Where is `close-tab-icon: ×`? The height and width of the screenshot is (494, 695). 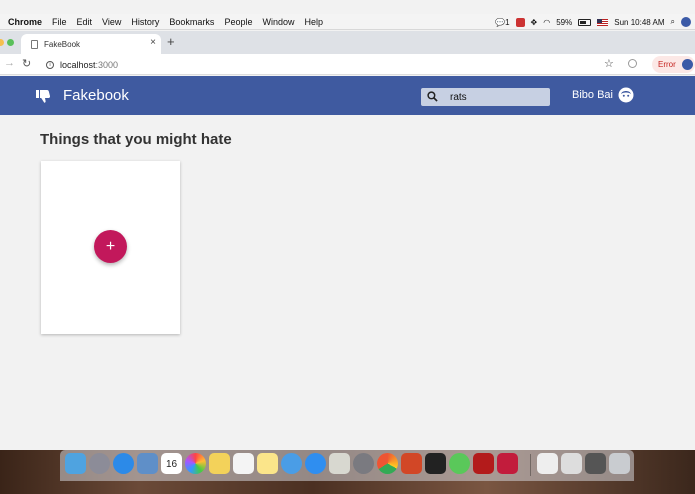
close-tab-icon: × is located at coordinates (153, 42).